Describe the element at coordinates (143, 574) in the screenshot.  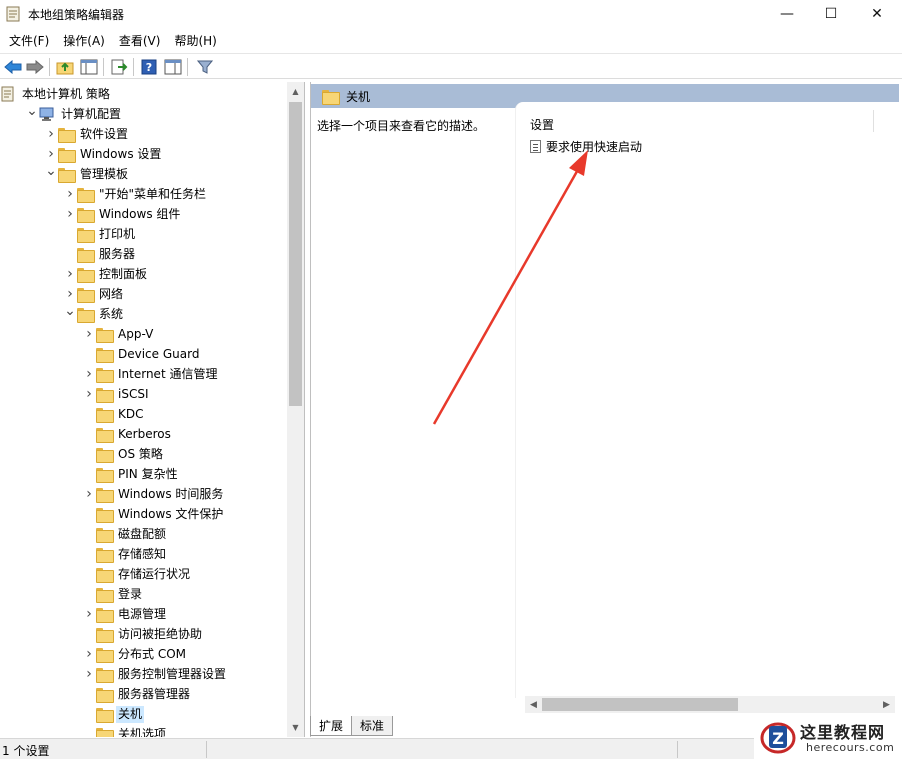
I see `tree-node: 存储运行状况` at that location.